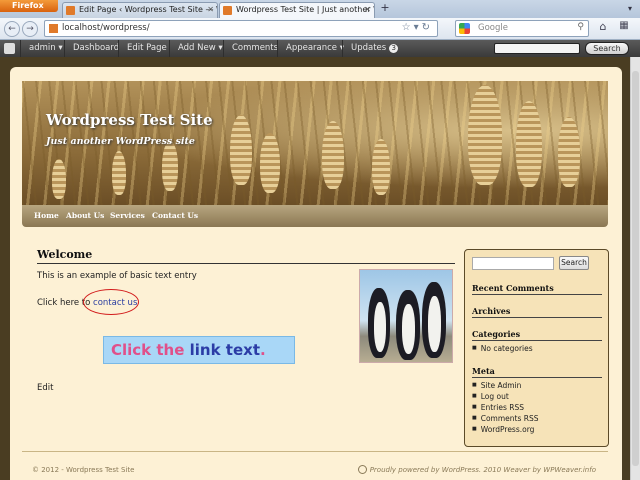 The width and height of the screenshot is (640, 480). What do you see at coordinates (493, 28) in the screenshot?
I see `search-engine-placeholder: Google` at bounding box center [493, 28].